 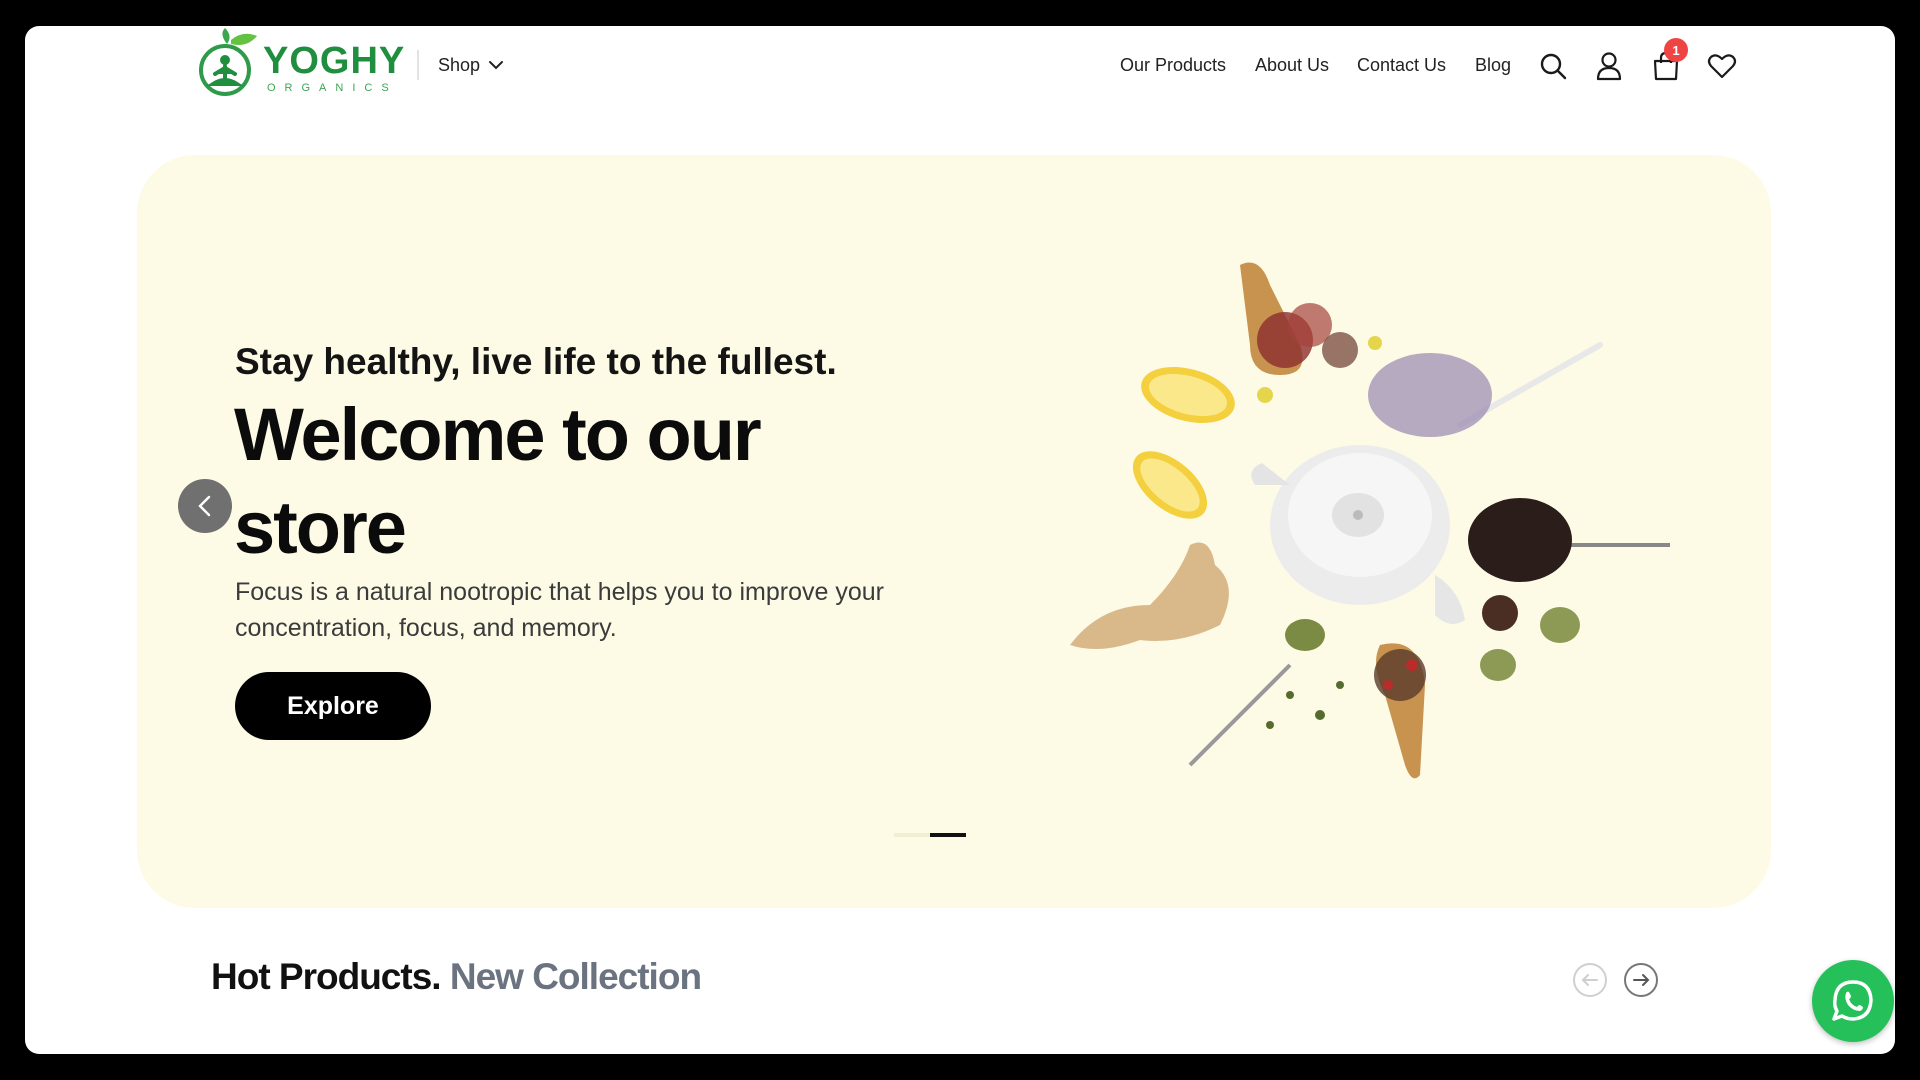 I want to click on explore-button: Explore, so click(x=333, y=706).